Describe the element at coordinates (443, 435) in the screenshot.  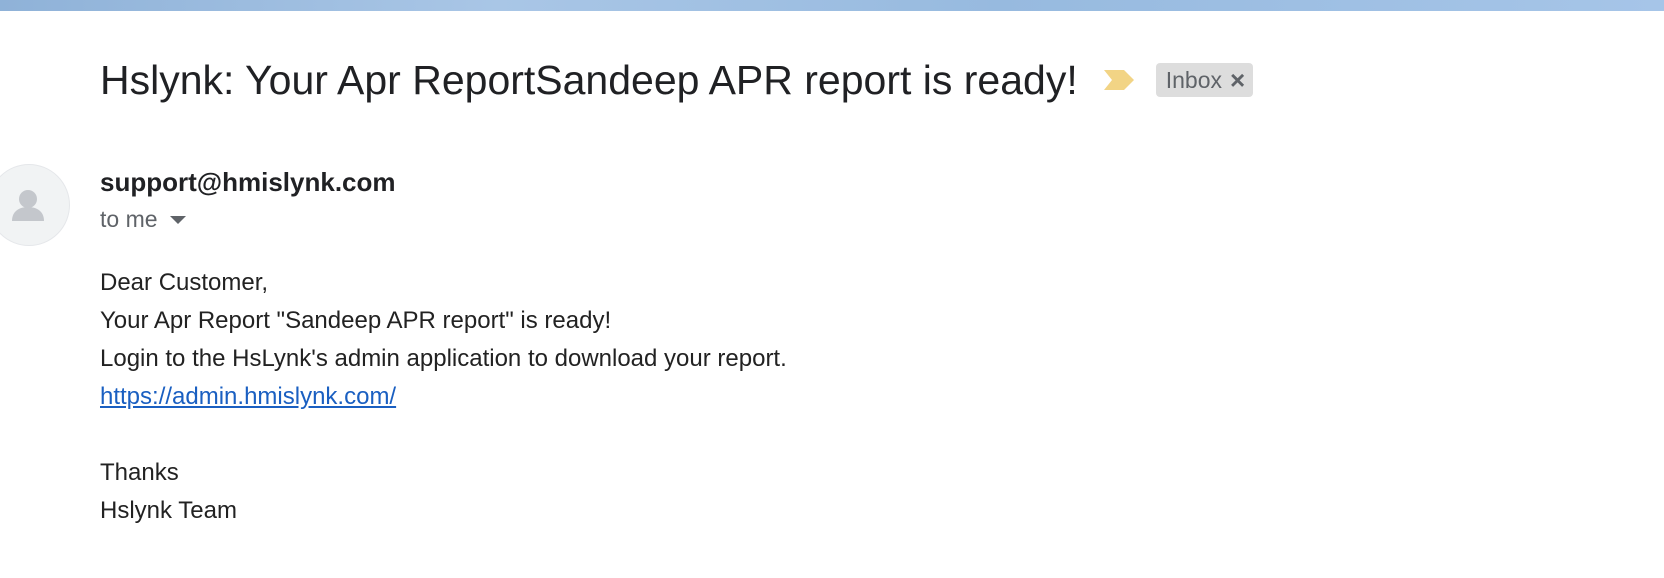
I see `body-spacer` at that location.